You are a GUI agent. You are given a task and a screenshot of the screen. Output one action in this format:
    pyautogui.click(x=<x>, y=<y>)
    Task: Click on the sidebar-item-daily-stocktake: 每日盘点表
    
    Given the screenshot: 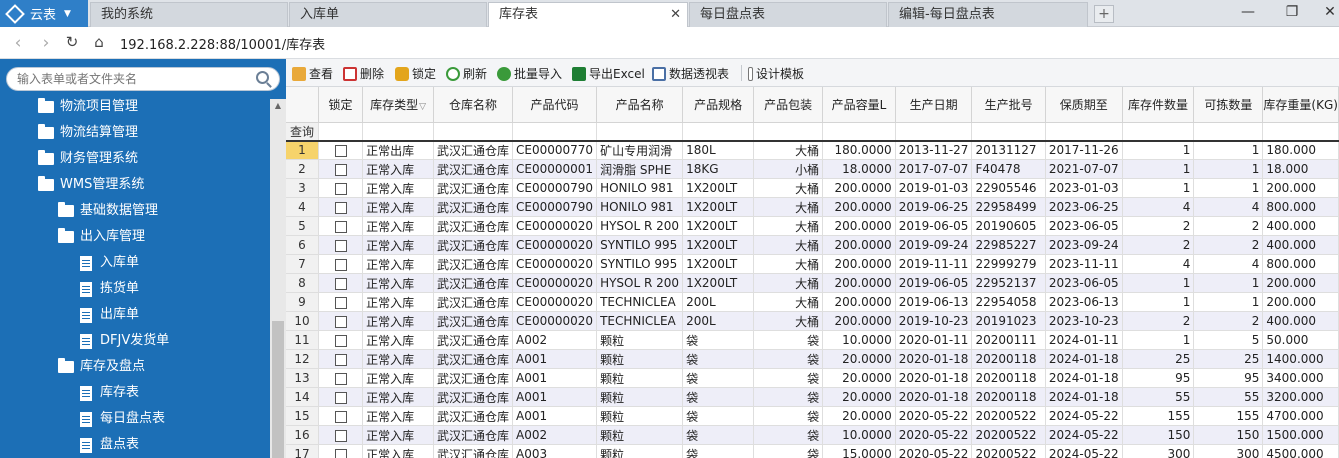 What is the action you would take?
    pyautogui.click(x=122, y=419)
    